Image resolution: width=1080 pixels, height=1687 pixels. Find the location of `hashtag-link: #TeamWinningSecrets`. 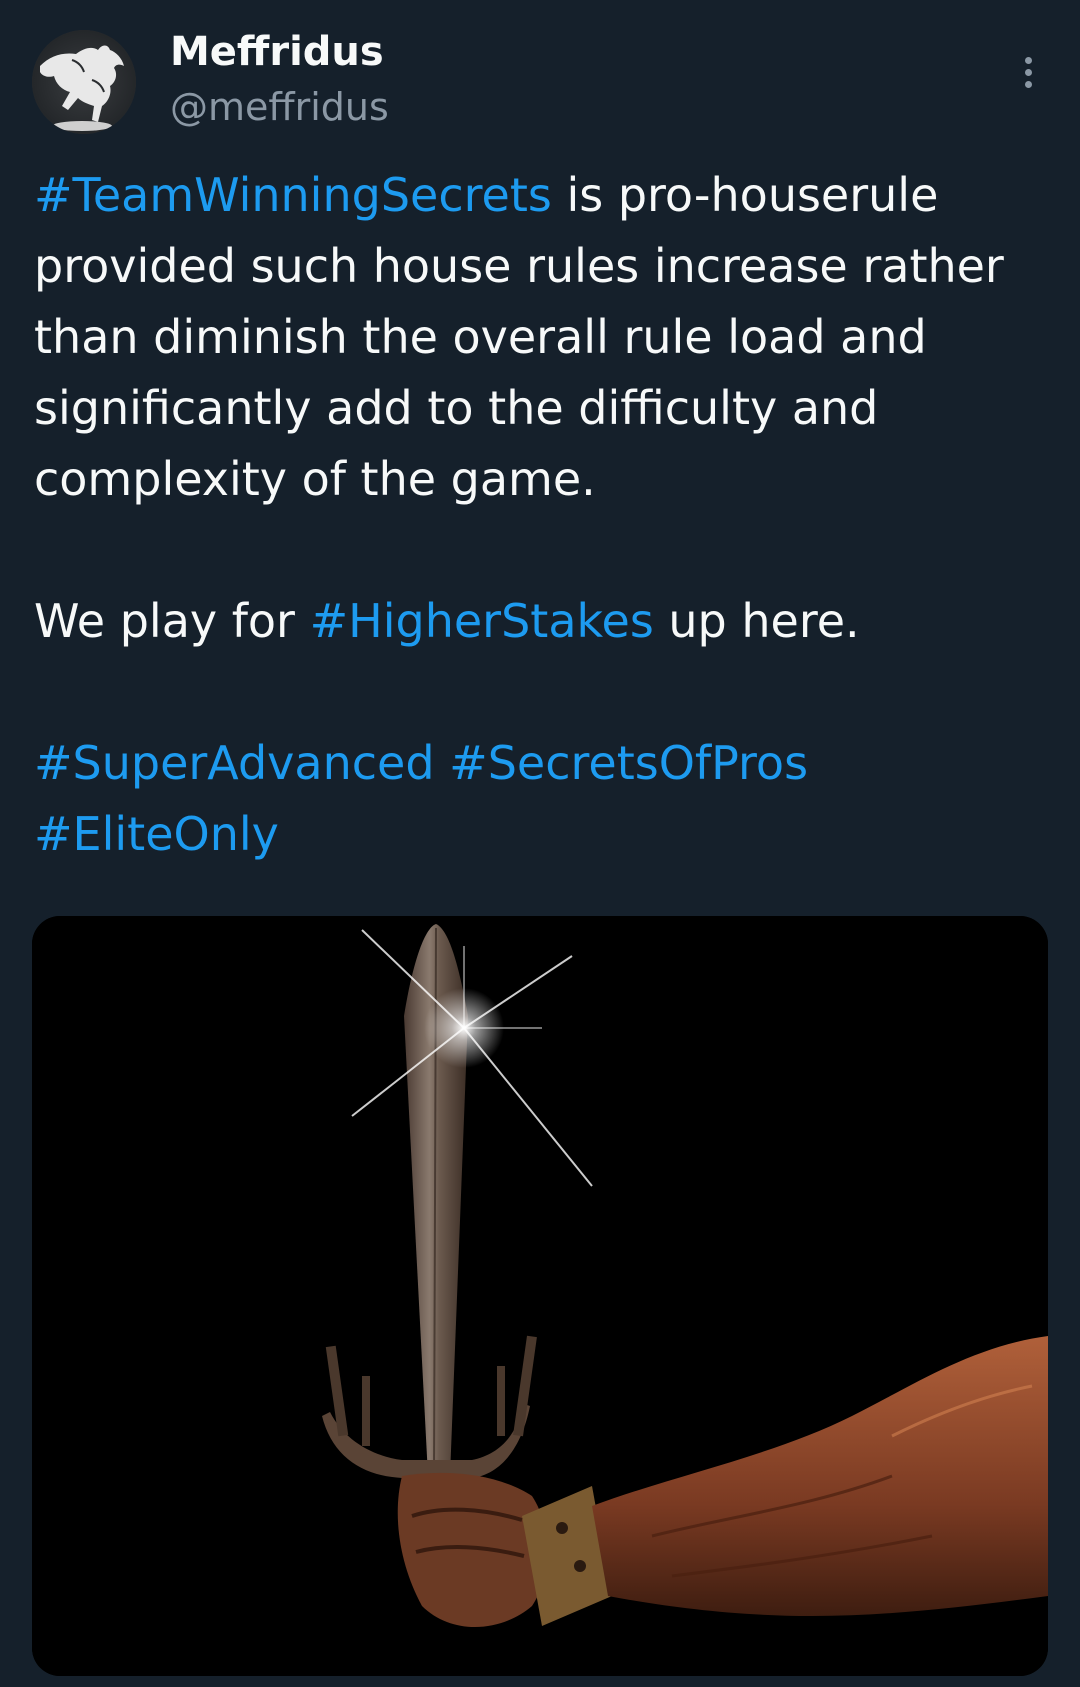

hashtag-link: #TeamWinningSecrets is located at coordinates (293, 195).